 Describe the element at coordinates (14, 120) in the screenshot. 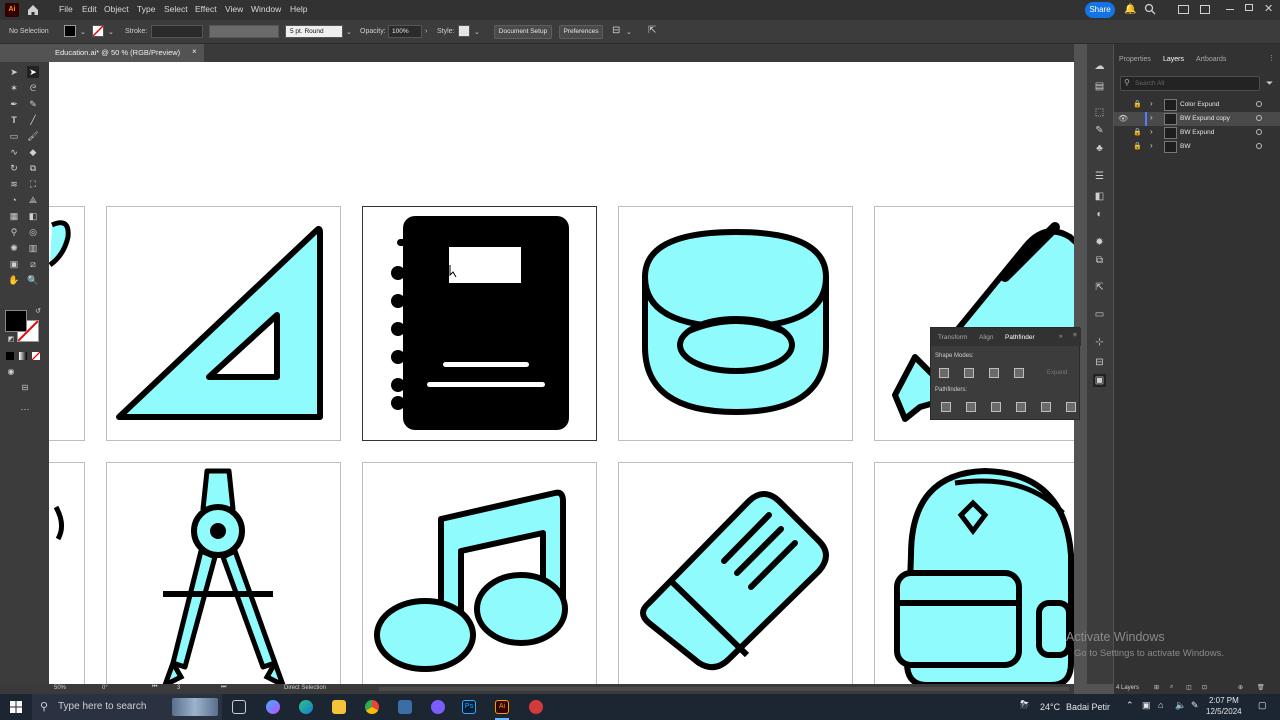

I see `type-tool-icon: T` at that location.